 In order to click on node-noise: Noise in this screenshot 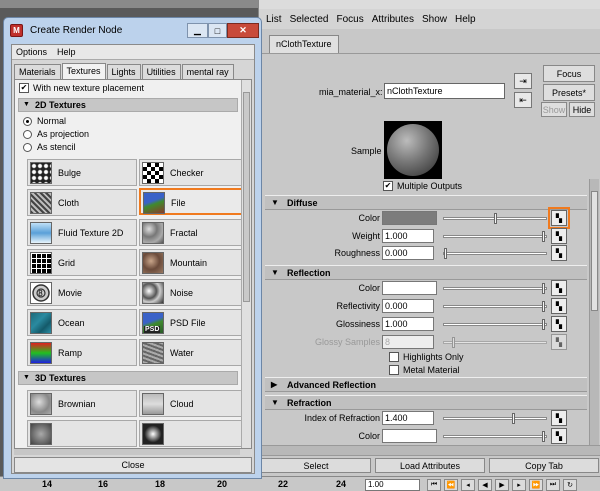, I will do `click(194, 292)`.